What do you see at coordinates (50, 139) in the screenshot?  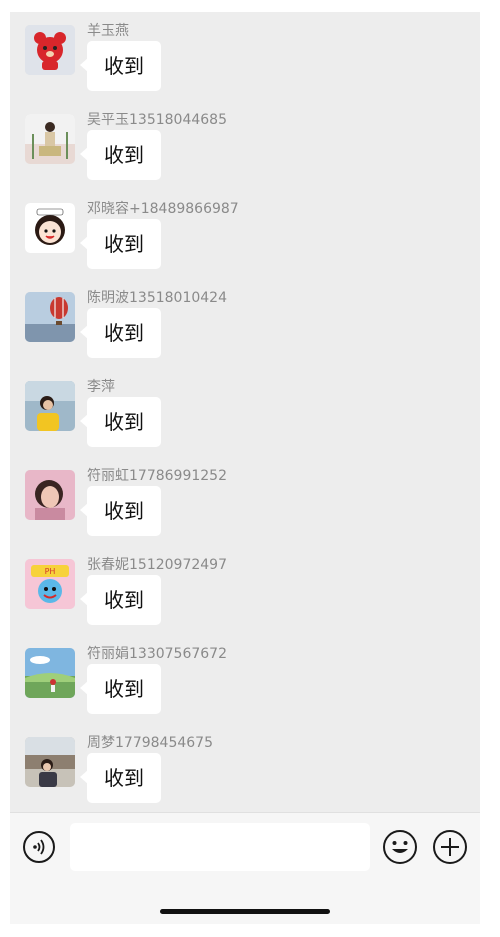 I see `woman-photo-avatar` at bounding box center [50, 139].